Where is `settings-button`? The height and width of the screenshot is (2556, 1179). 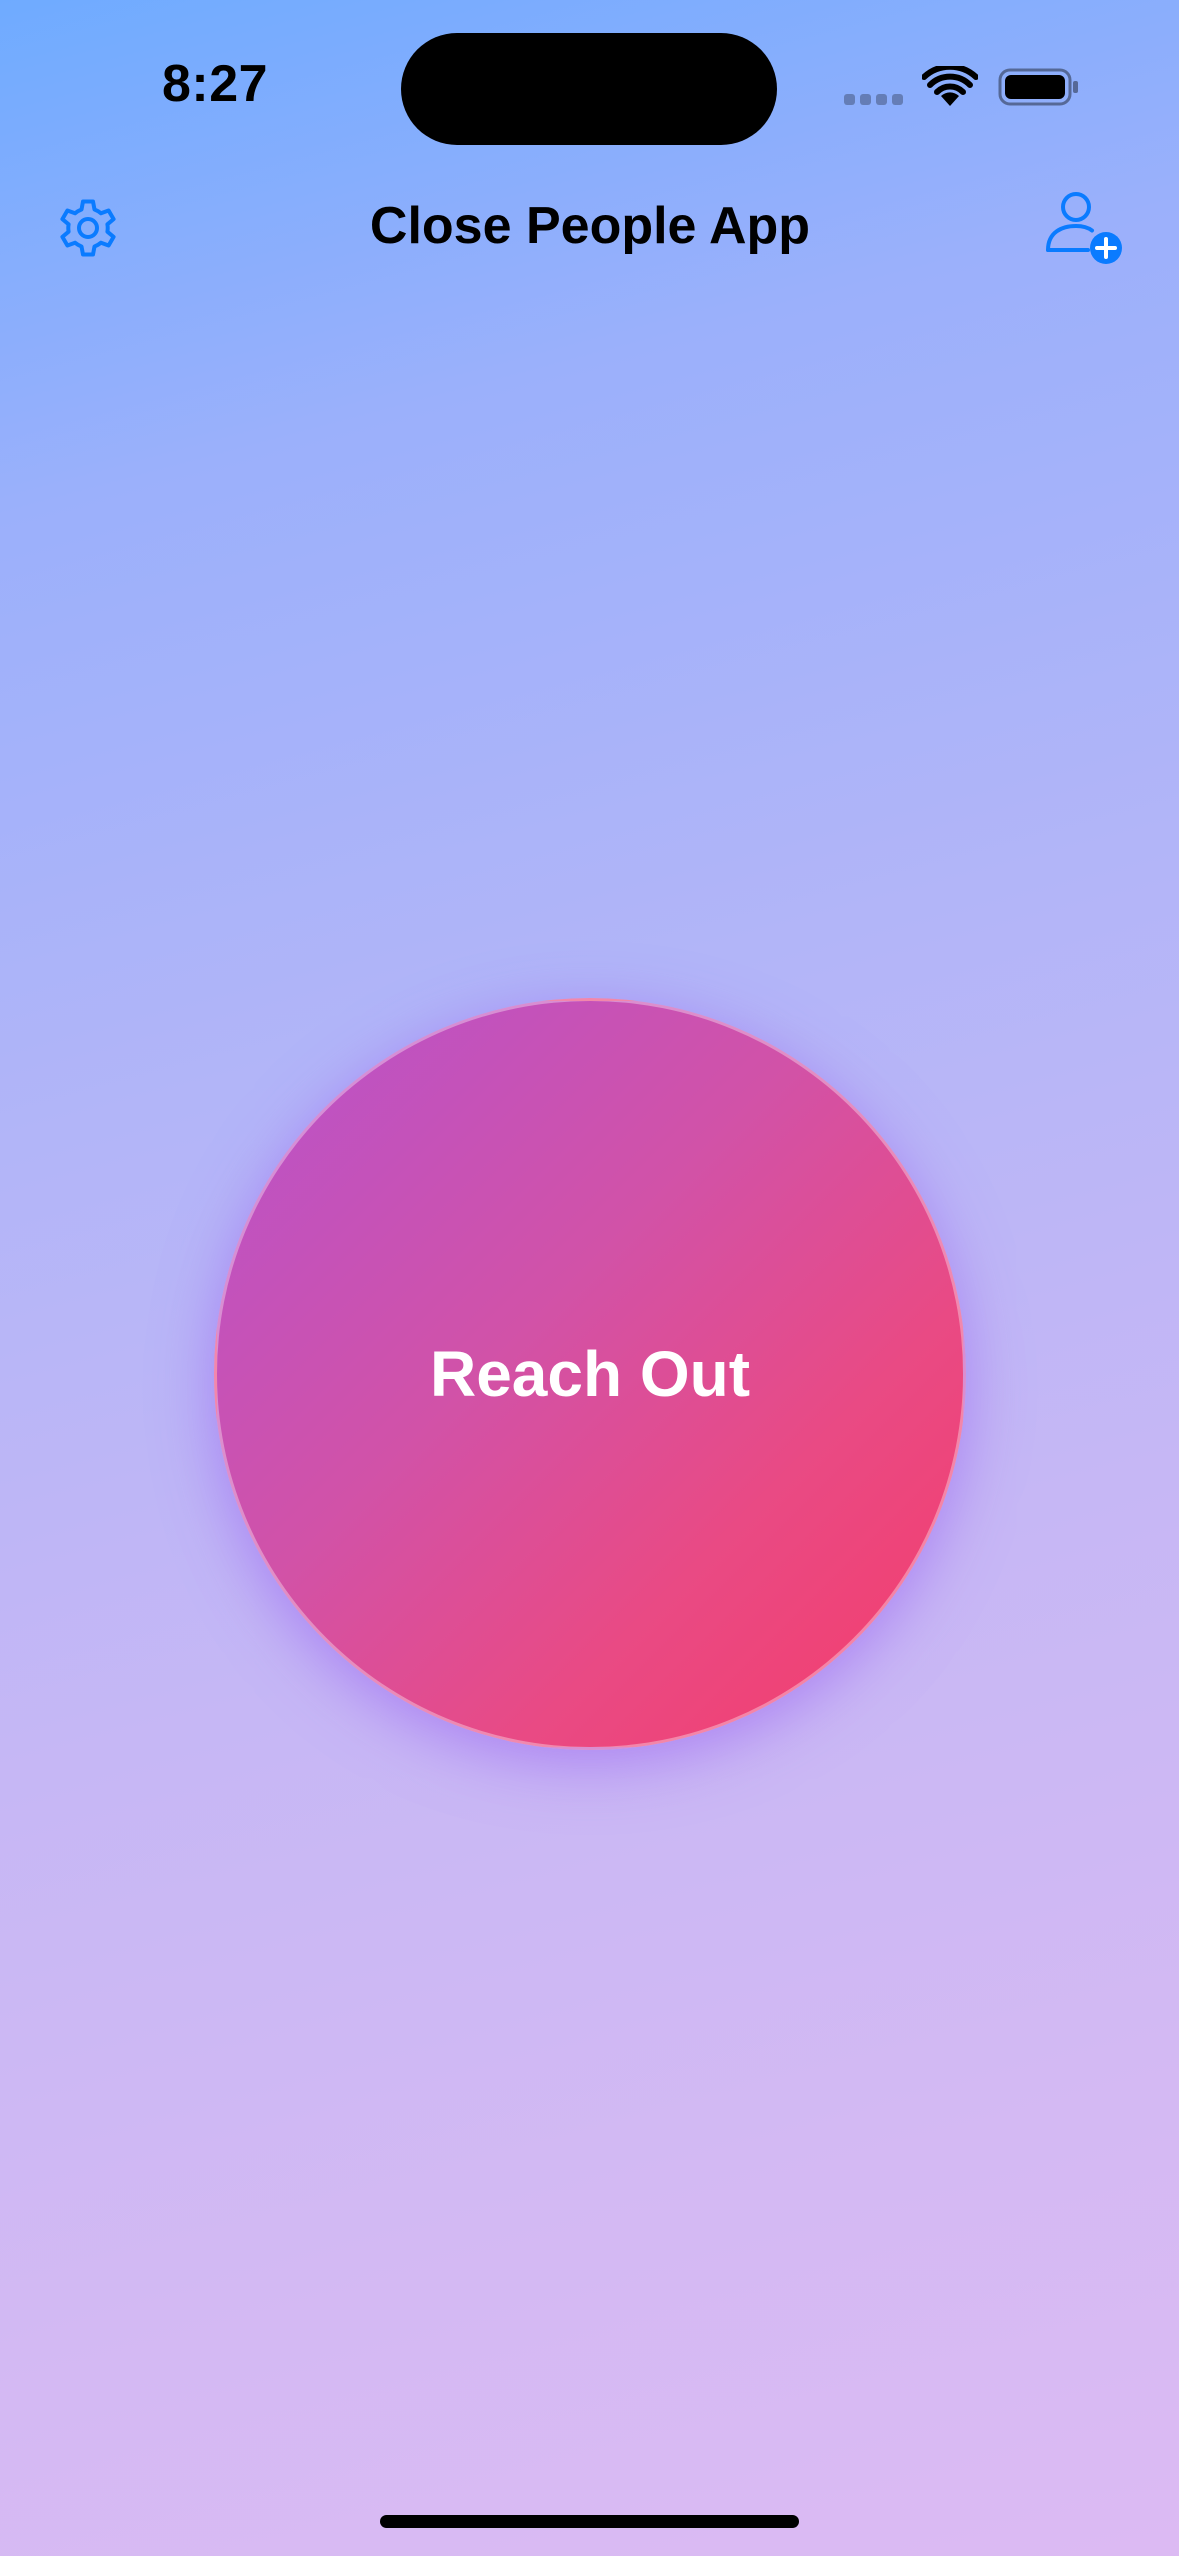
settings-button is located at coordinates (88, 228).